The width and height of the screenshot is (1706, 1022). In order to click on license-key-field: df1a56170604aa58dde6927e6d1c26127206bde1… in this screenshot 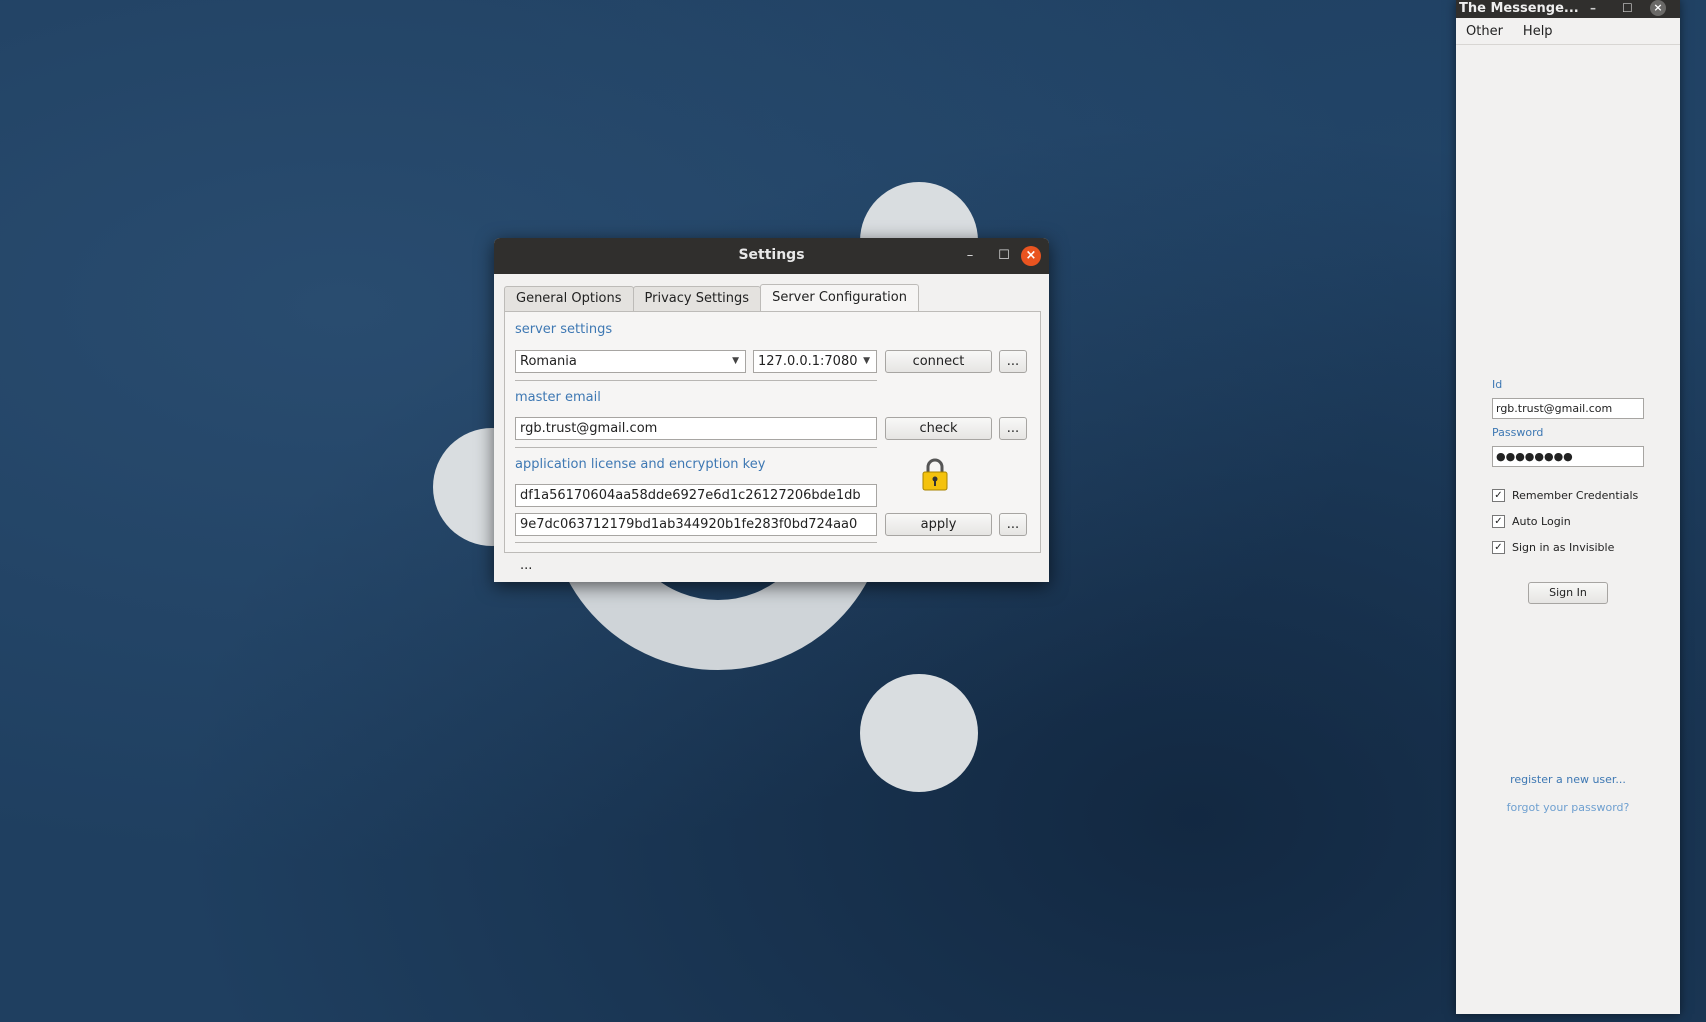, I will do `click(696, 495)`.